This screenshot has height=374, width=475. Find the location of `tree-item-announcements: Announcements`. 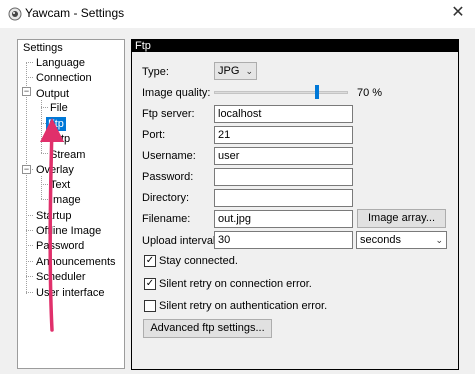

tree-item-announcements: Announcements is located at coordinates (76, 262).